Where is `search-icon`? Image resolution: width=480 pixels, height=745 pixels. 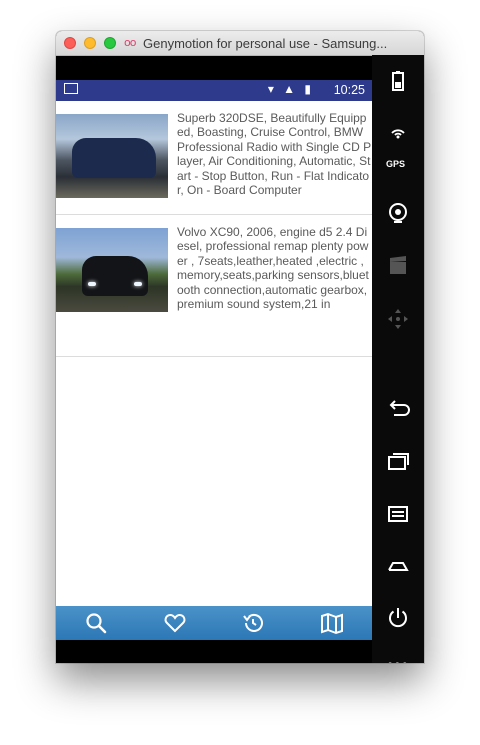
search-icon is located at coordinates (96, 623).